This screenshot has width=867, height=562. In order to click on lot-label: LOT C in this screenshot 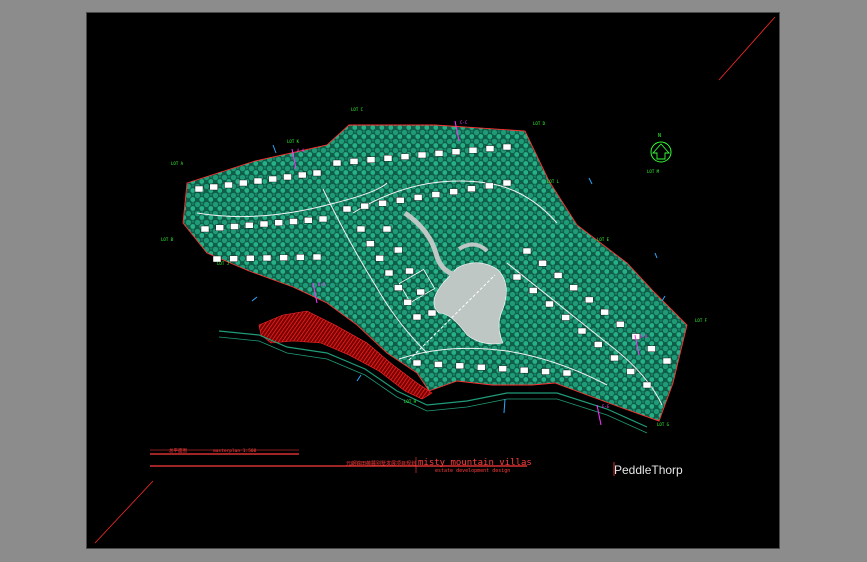, I will do `click(357, 109)`.